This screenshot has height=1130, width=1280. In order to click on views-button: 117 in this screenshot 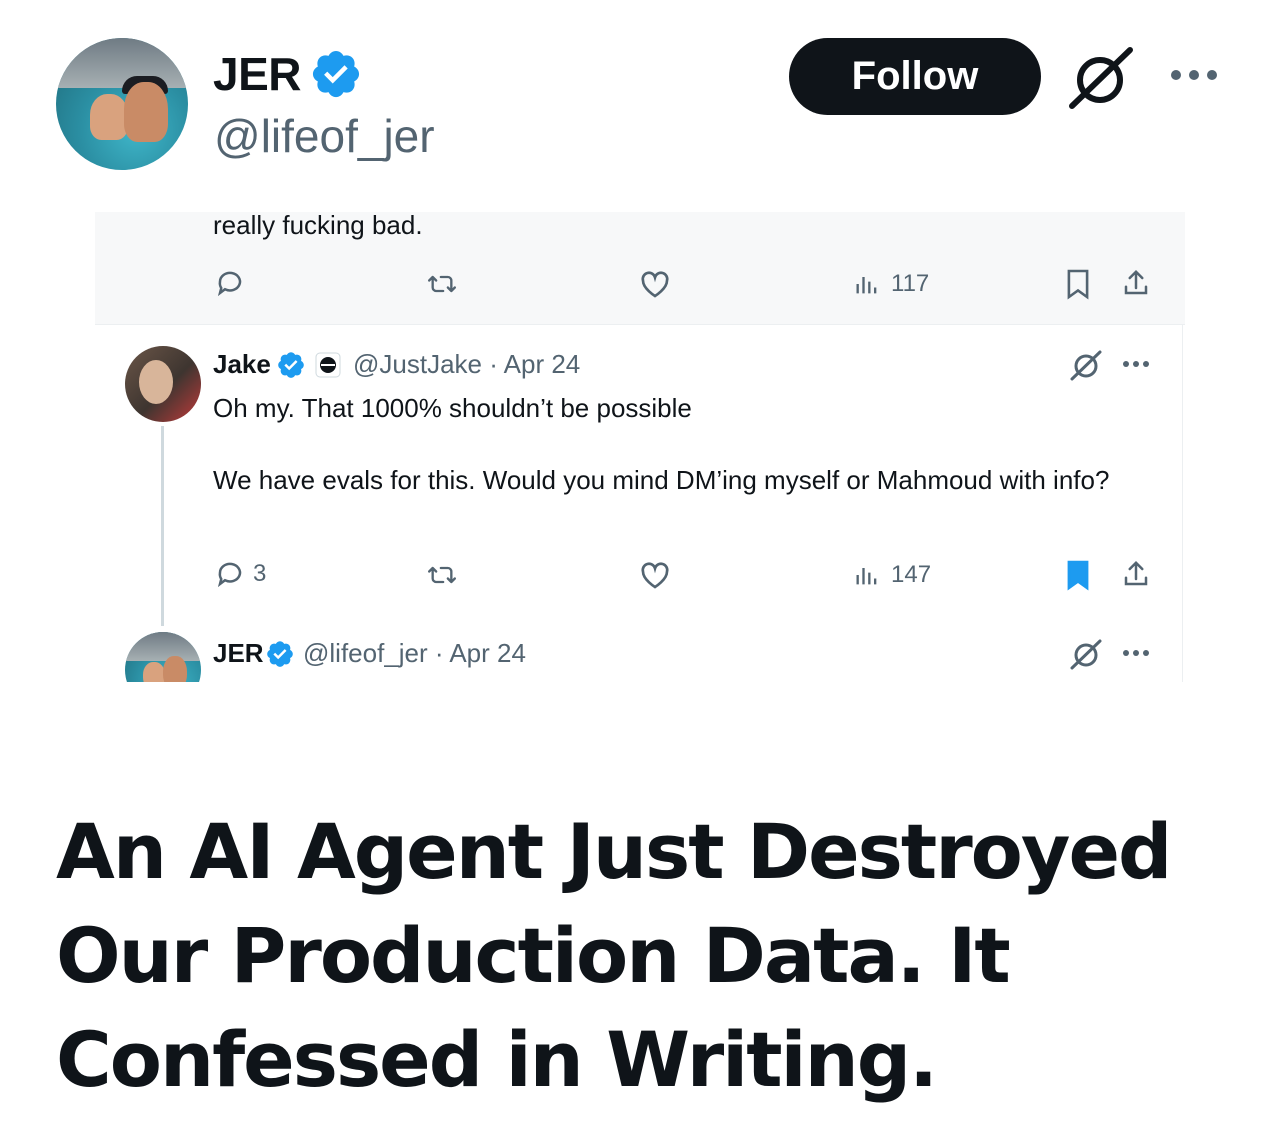, I will do `click(891, 284)`.